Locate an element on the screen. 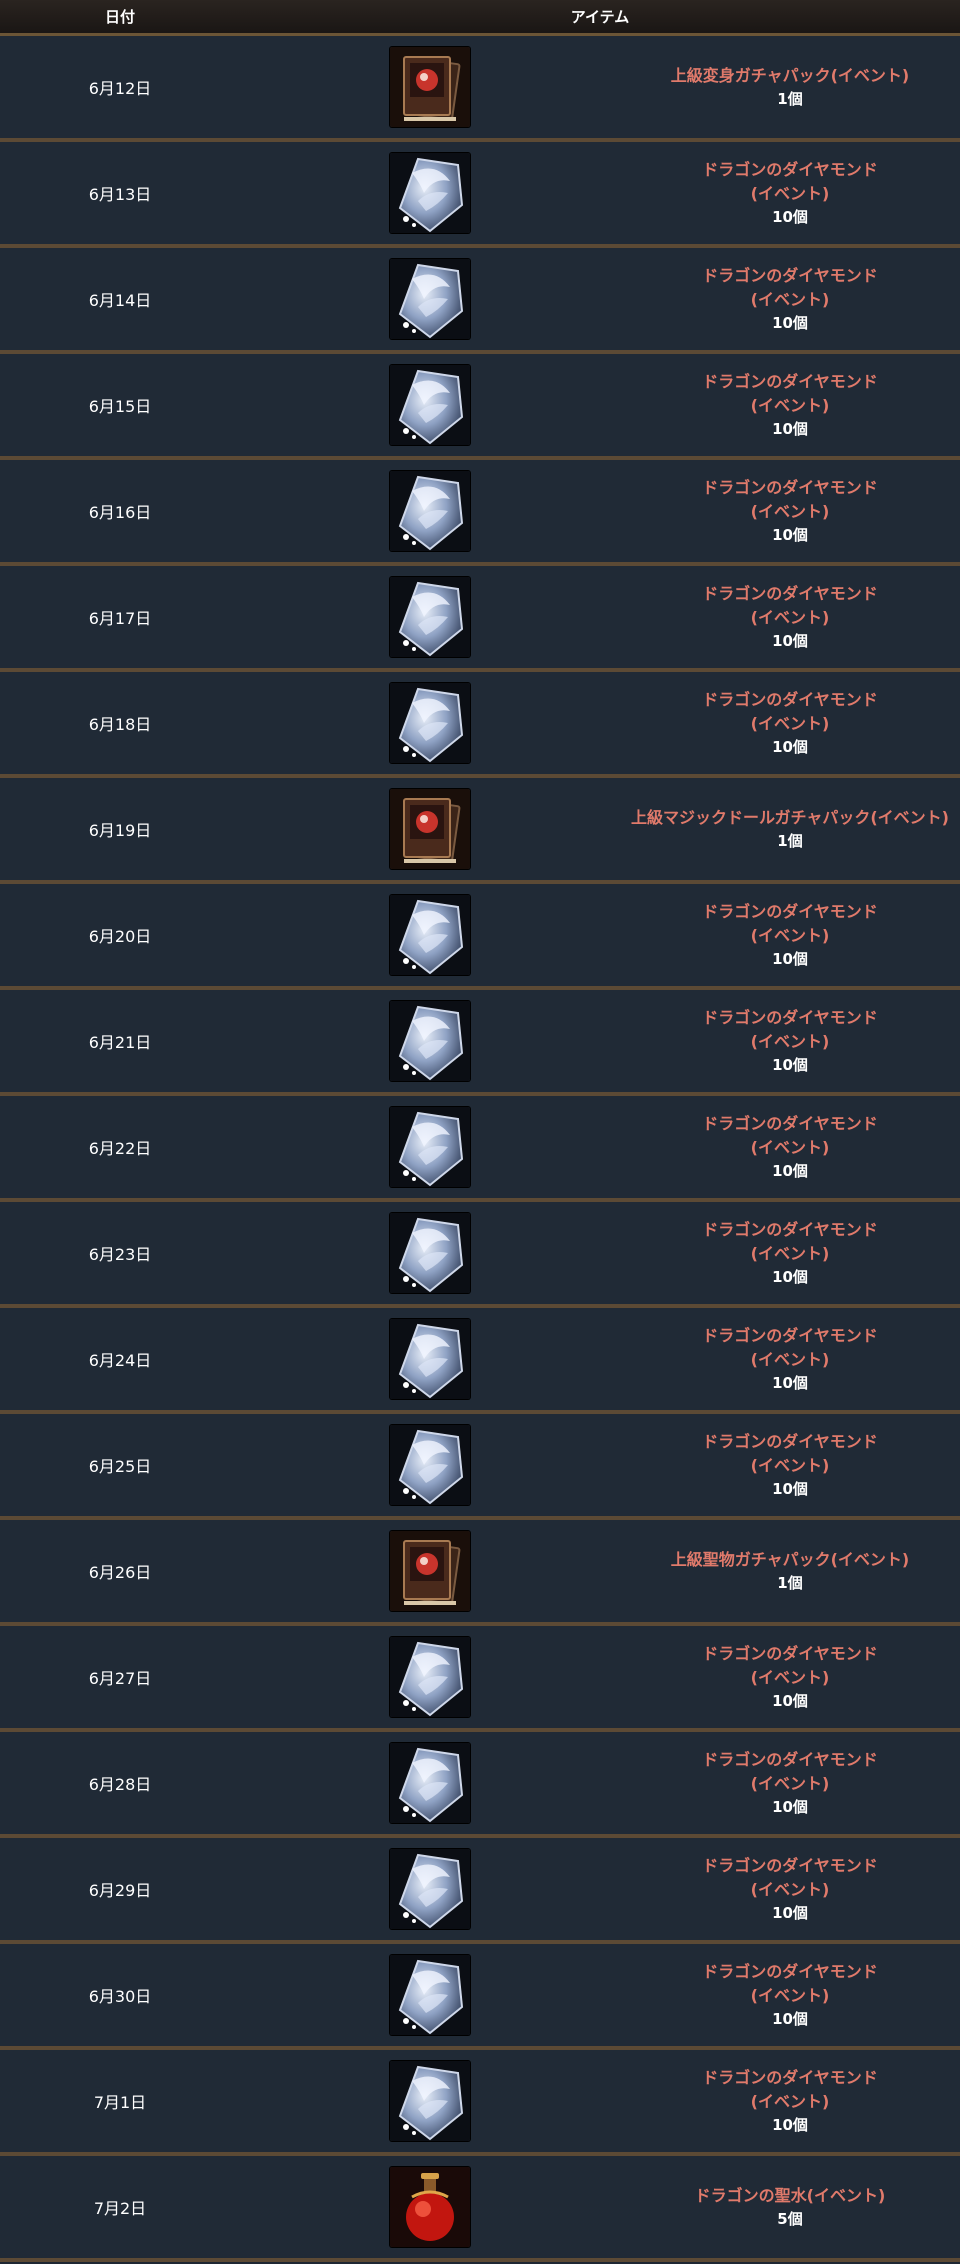 This screenshot has width=960, height=2264. row-date: 6月25日 is located at coordinates (120, 1466).